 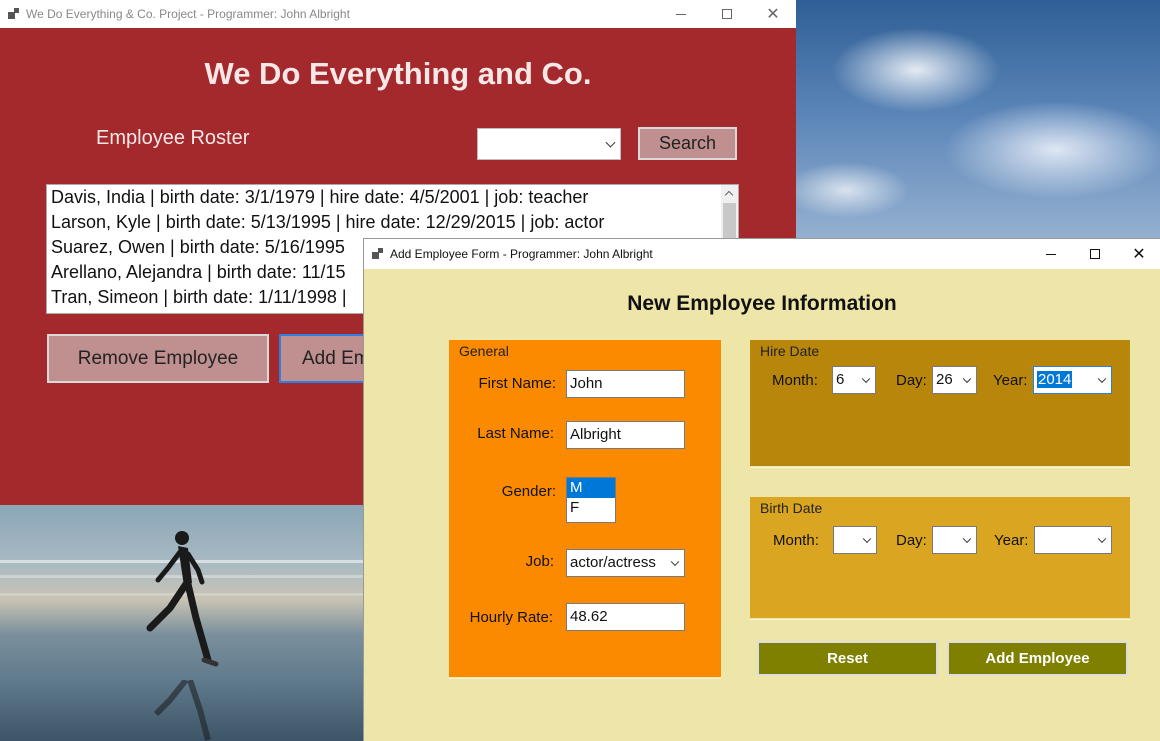 What do you see at coordinates (158, 358) in the screenshot?
I see `remove-employee-button: Remove Employee` at bounding box center [158, 358].